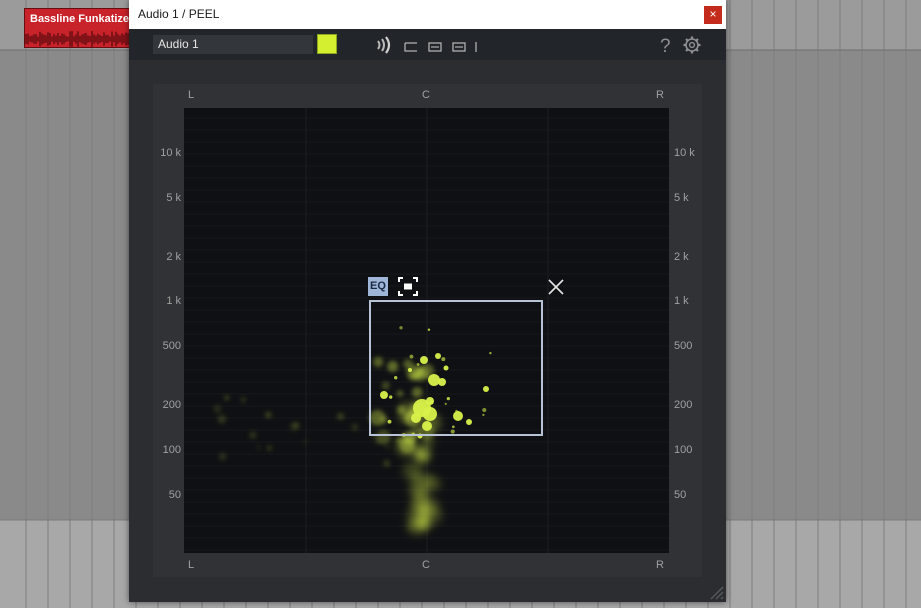 The height and width of the screenshot is (608, 921). I want to click on freq-label-left: 200, so click(171, 405).